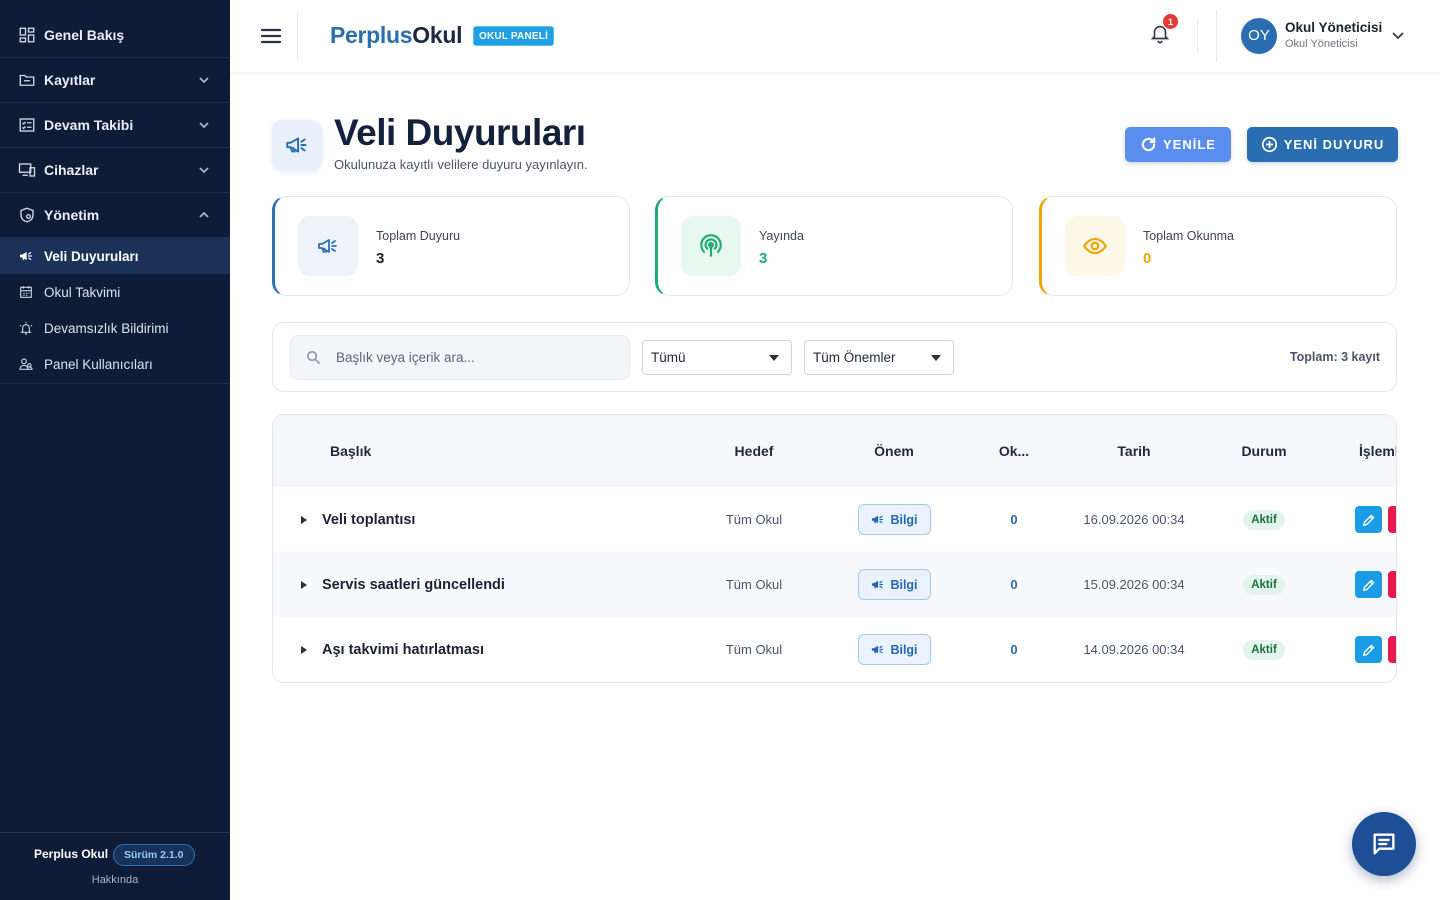 The height and width of the screenshot is (900, 1440). Describe the element at coordinates (508, 451) in the screenshot. I see `column-header: Başlık` at that location.